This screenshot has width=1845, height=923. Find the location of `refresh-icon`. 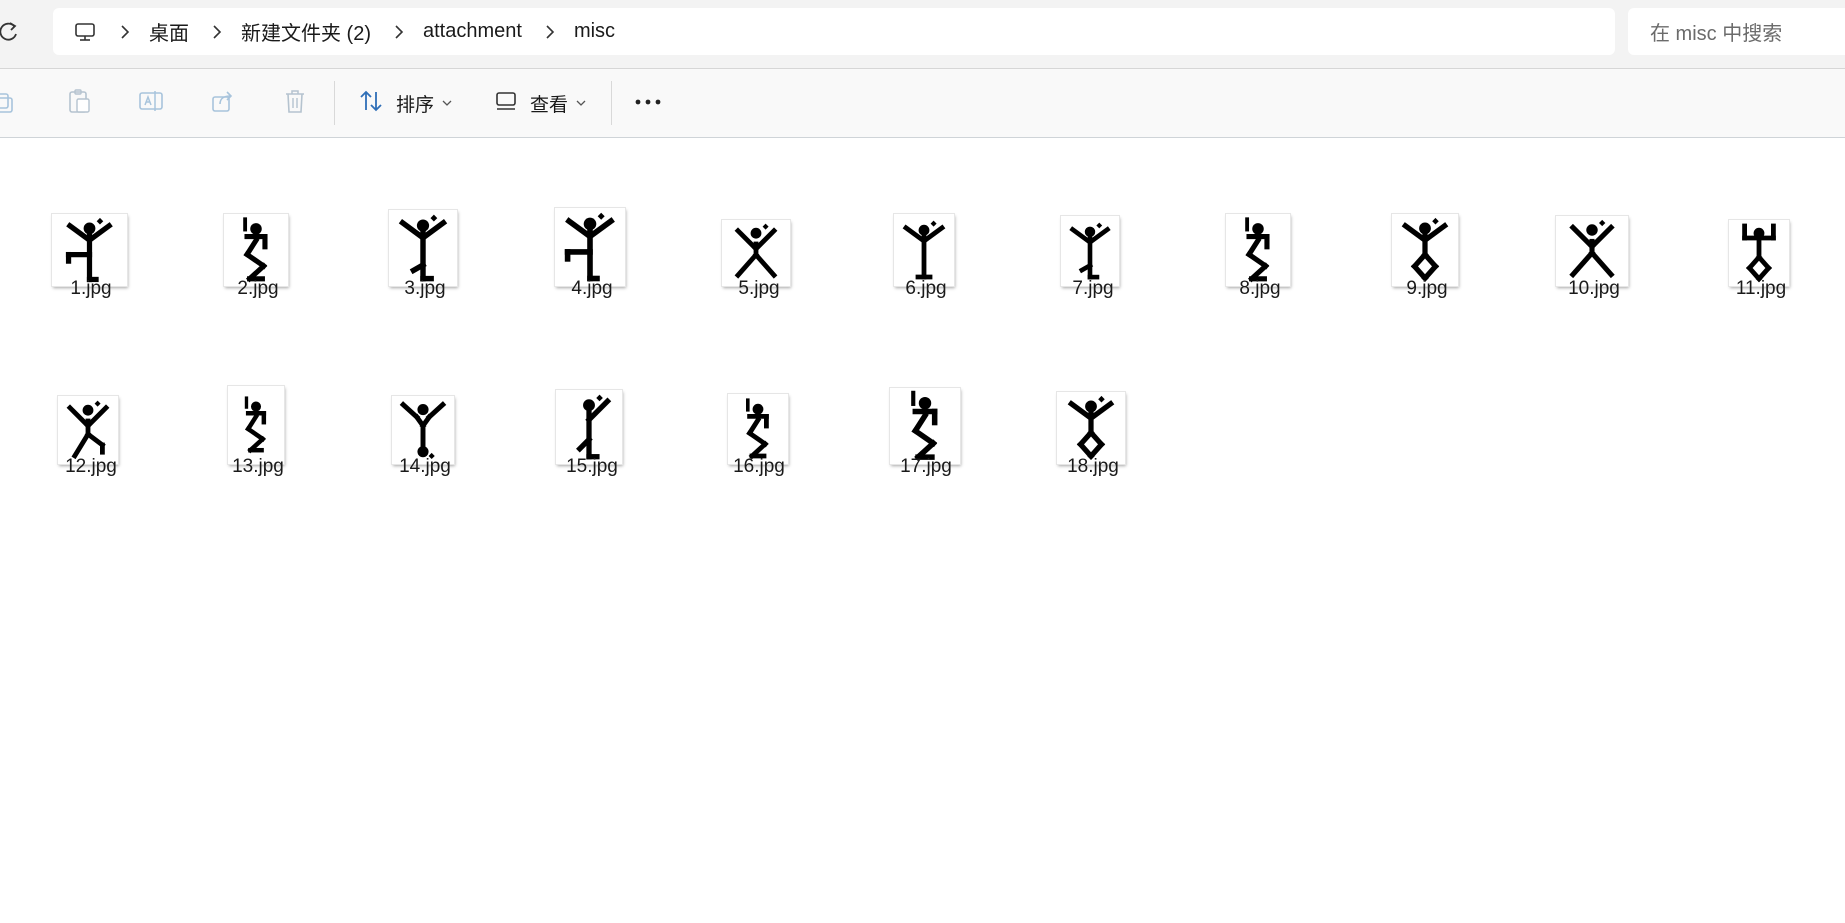

refresh-icon is located at coordinates (10, 32).